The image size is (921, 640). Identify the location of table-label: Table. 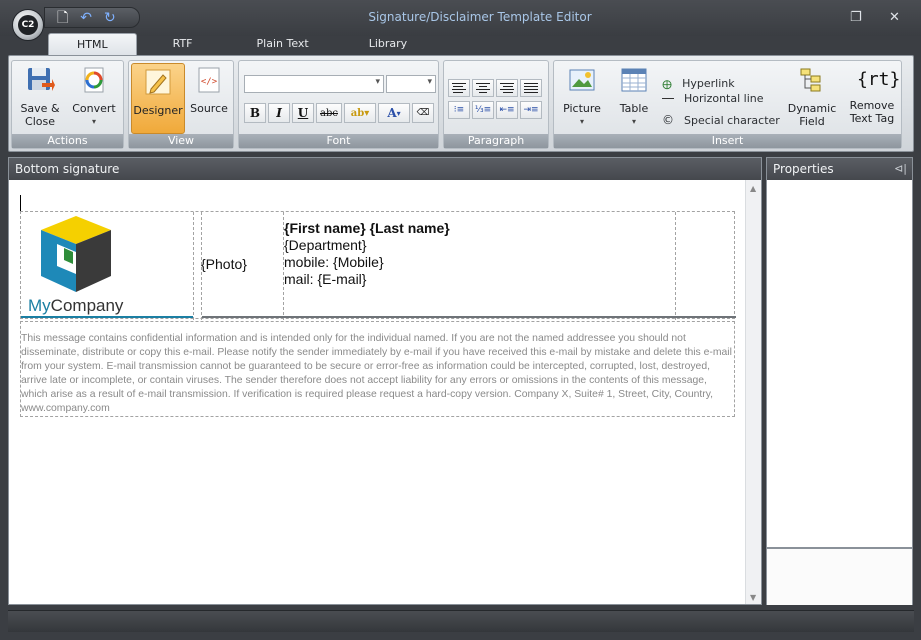
(634, 108).